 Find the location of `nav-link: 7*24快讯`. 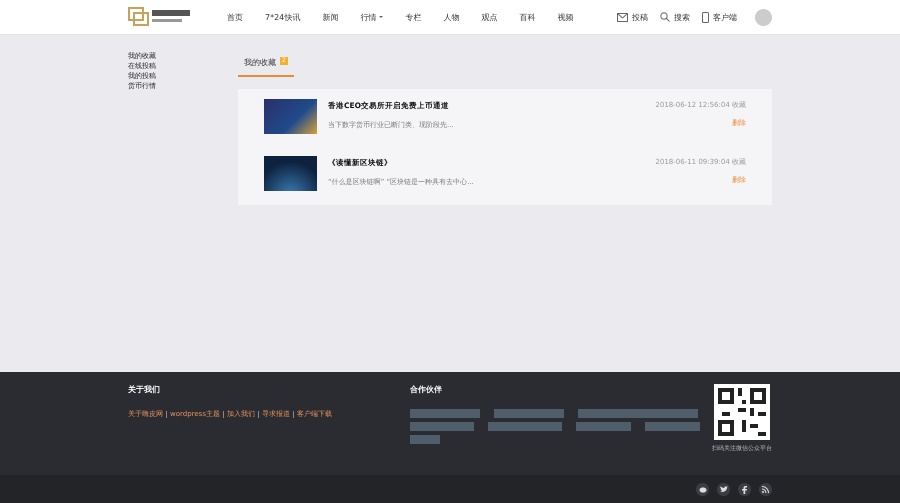

nav-link: 7*24快讯 is located at coordinates (283, 17).